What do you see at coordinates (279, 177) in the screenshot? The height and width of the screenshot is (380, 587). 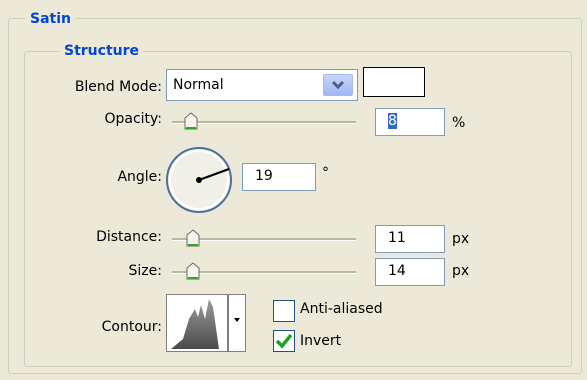 I see `angle-input: 19` at bounding box center [279, 177].